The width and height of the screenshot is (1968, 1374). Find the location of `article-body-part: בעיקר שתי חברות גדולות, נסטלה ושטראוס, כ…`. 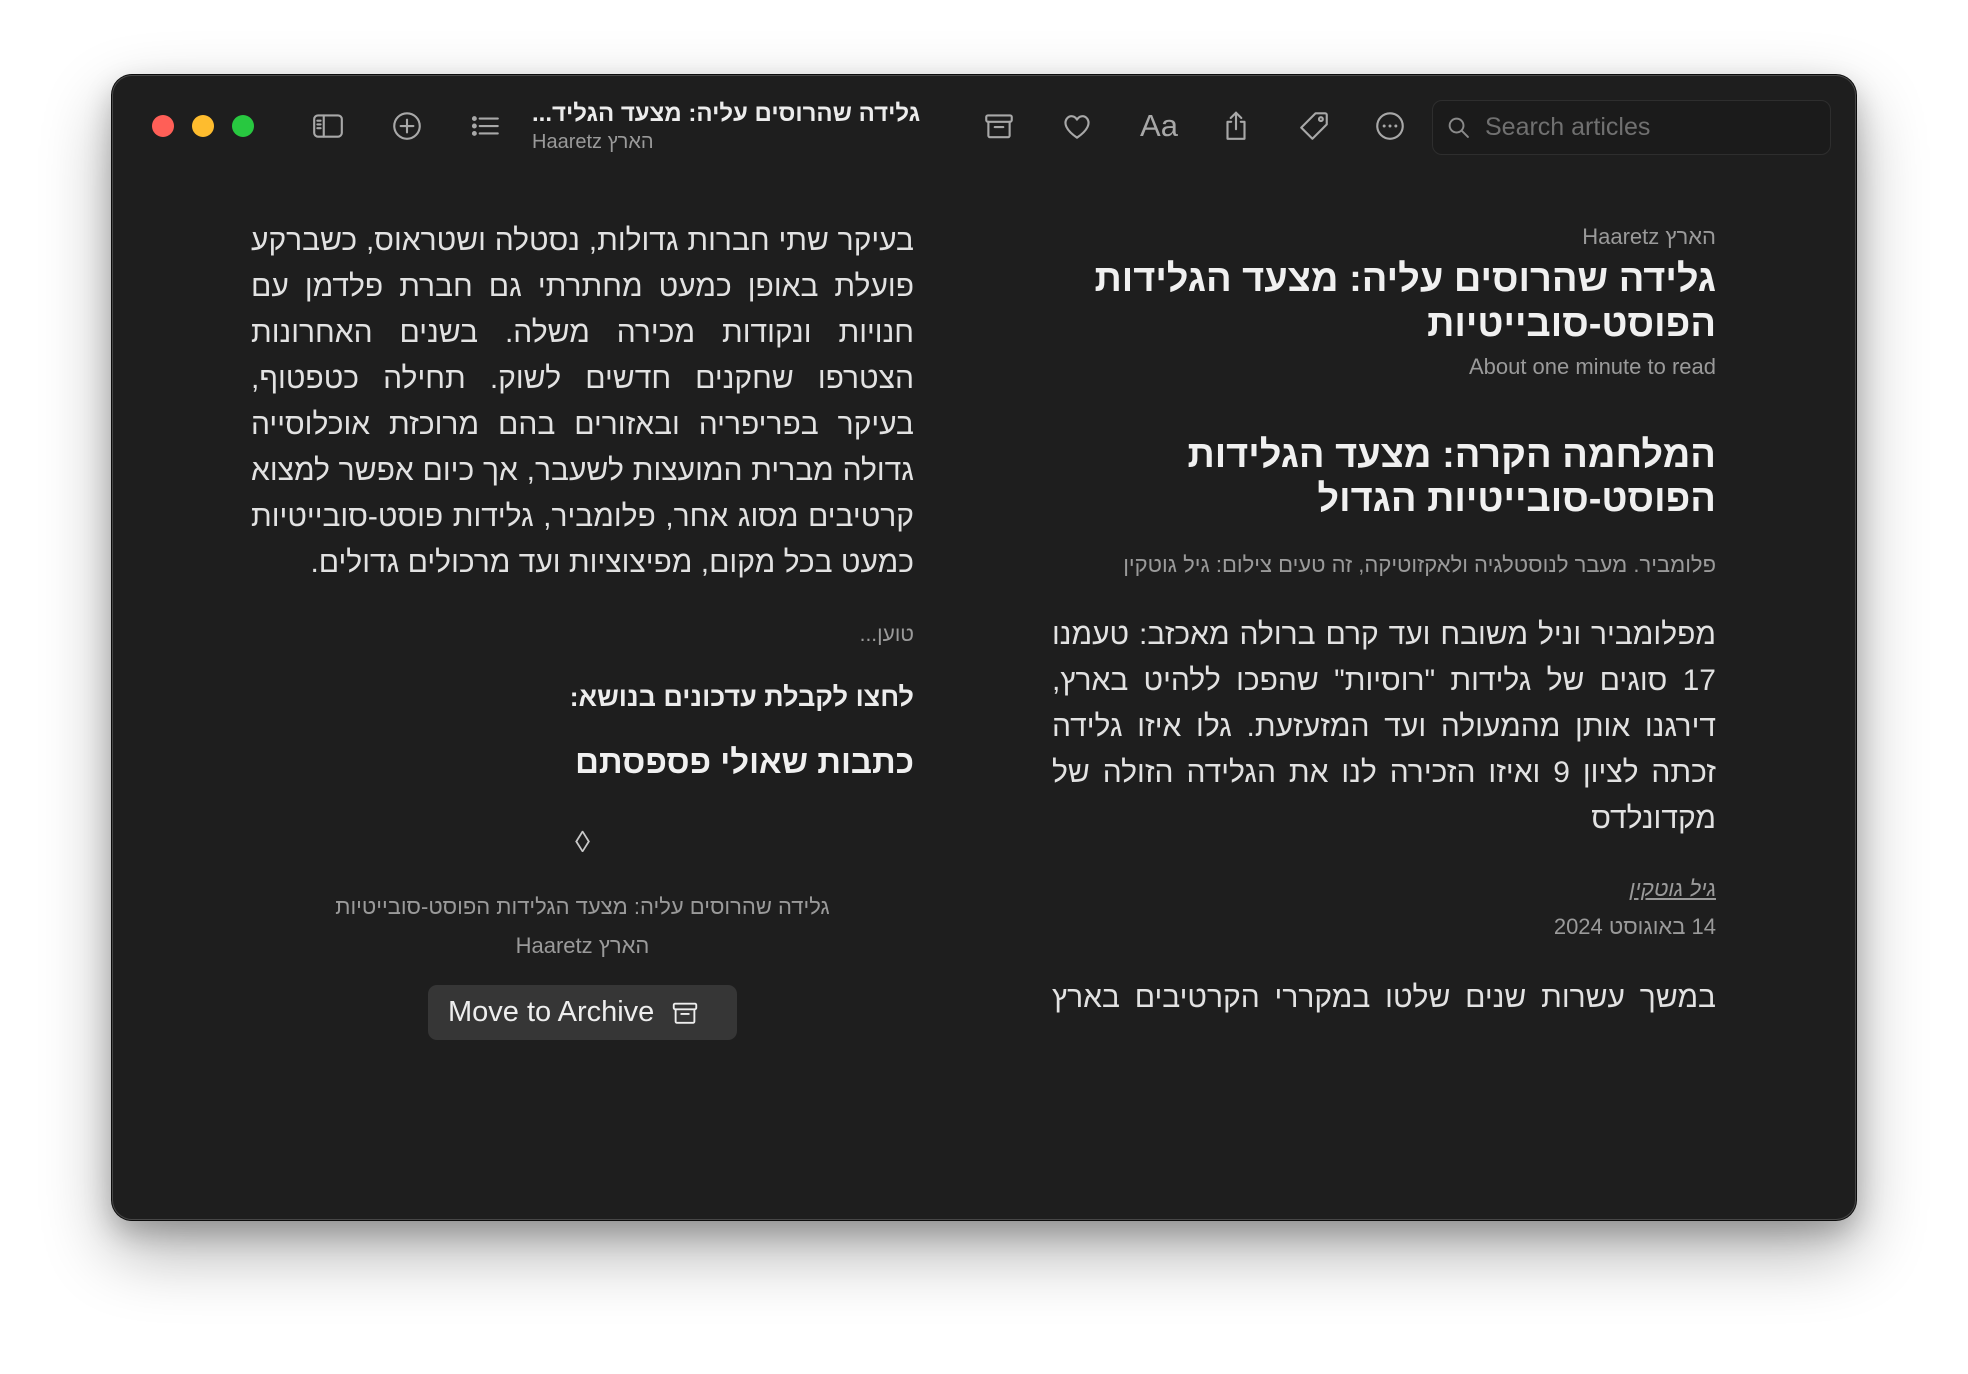

article-body-part: בעיקר שתי חברות גדולות, נסטלה ושטראוס, כ… is located at coordinates (582, 401).